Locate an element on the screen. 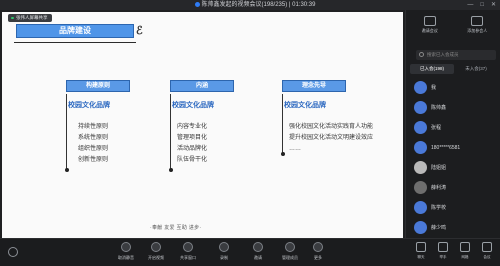 The height and width of the screenshot is (266, 500). hand-icon is located at coordinates (443, 247).